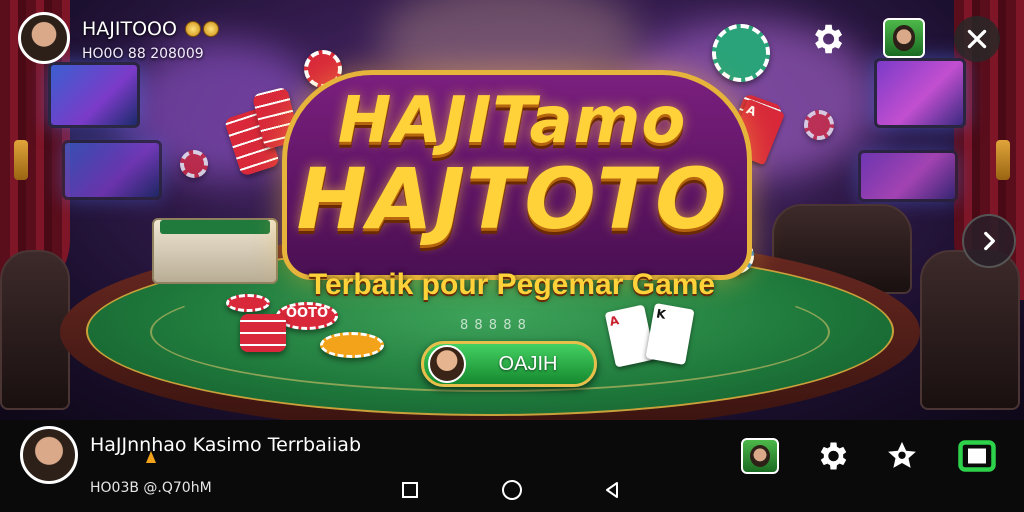 The width and height of the screenshot is (1024, 512). I want to click on triangle-back-icon, so click(612, 490).